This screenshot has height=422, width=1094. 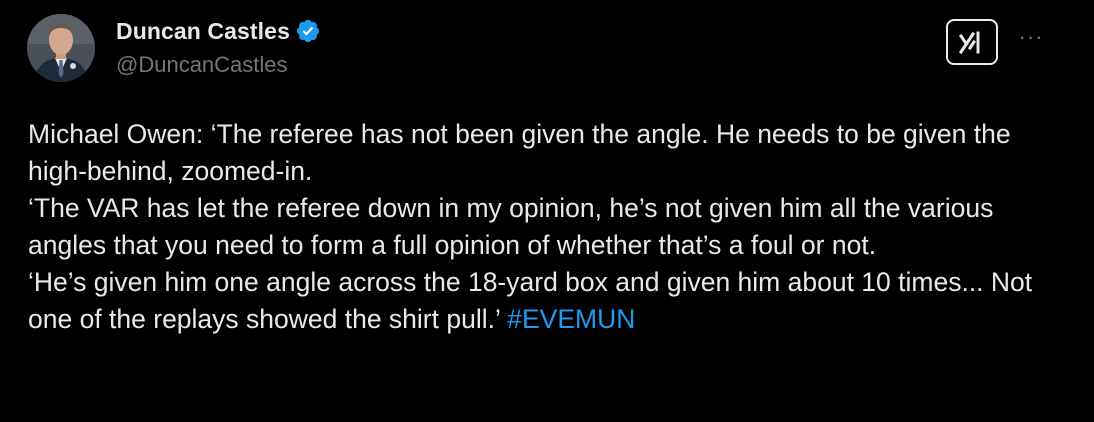 I want to click on more-icon: ···, so click(x=1031, y=36).